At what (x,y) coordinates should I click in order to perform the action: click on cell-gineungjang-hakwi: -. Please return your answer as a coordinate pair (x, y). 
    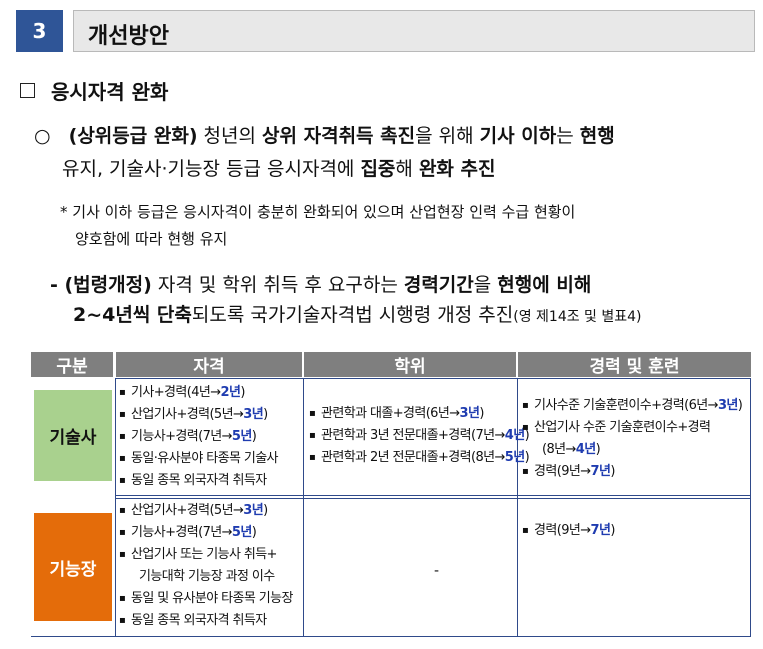
    Looking at the image, I should click on (437, 571).